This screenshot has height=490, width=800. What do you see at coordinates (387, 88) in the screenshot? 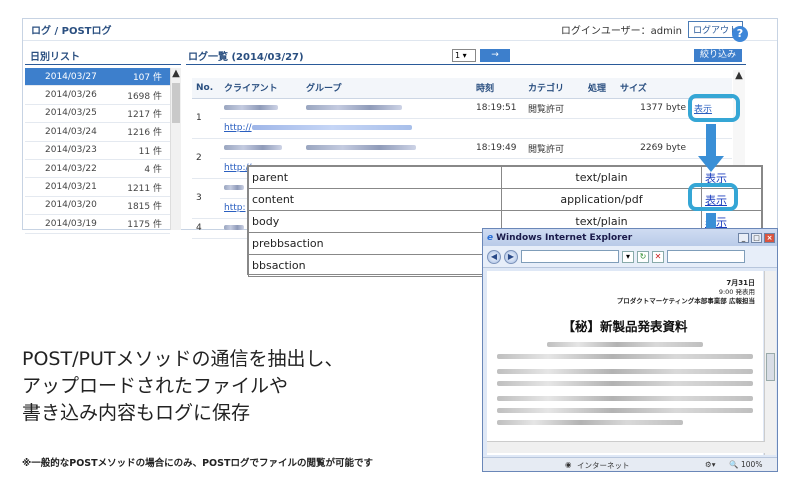
I see `col-header-group: グループ` at bounding box center [387, 88].